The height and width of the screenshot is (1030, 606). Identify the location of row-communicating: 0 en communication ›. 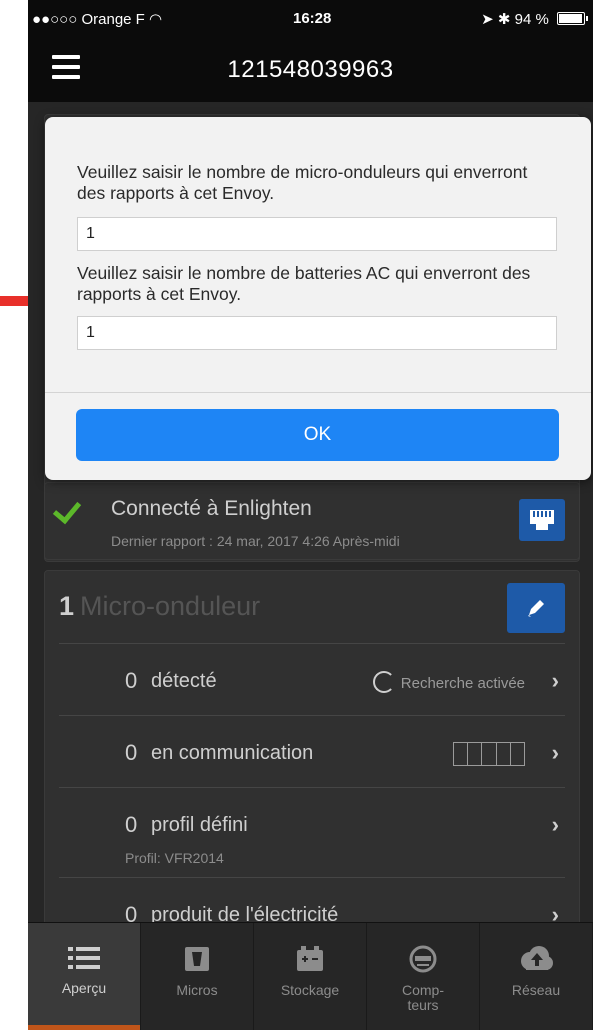
(312, 751).